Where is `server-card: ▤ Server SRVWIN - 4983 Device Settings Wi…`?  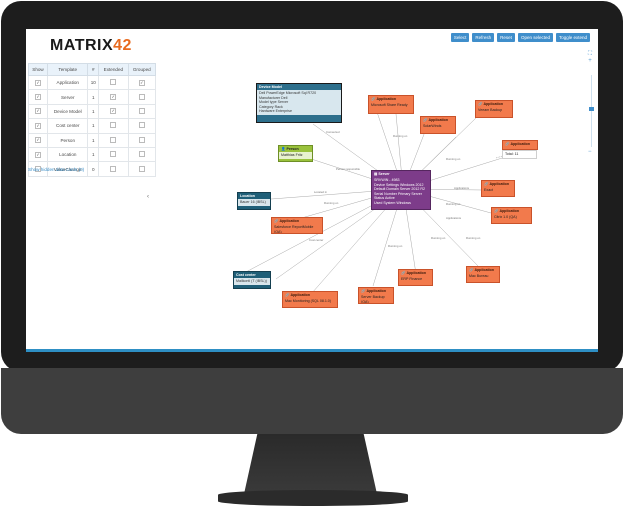
server-card: ▤ Server SRVWIN - 4983 Device Settings Wi… is located at coordinates (401, 190).